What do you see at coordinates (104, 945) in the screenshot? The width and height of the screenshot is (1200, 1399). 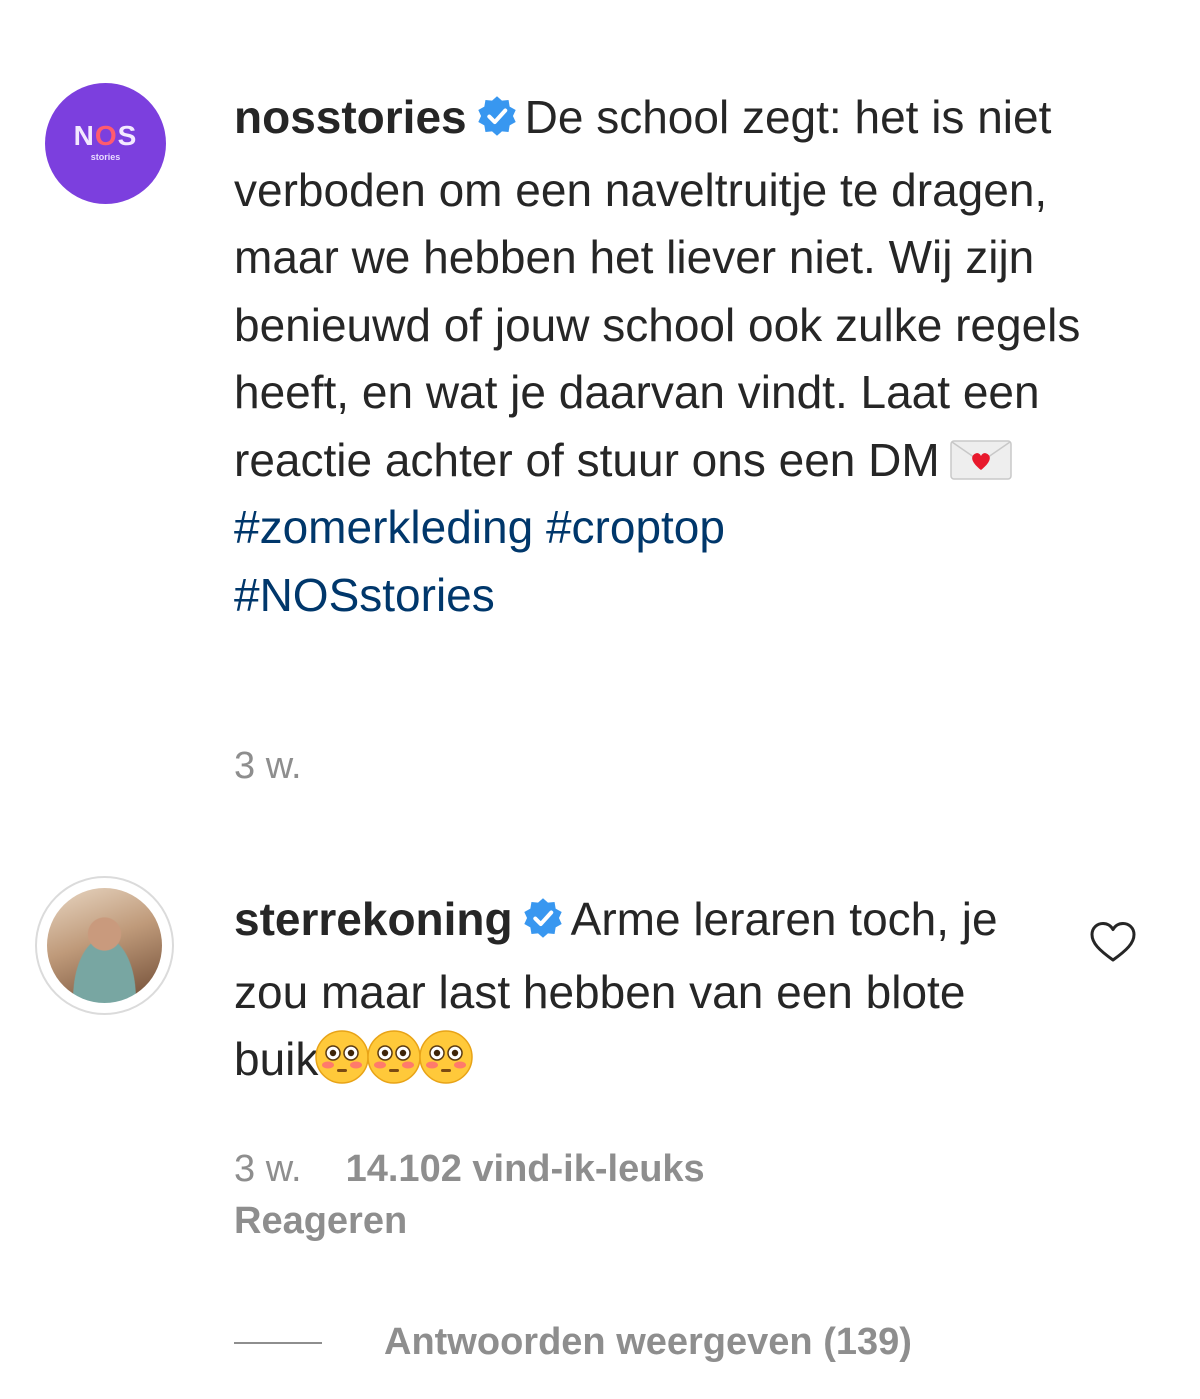 I see `sterrekoning-avatar` at bounding box center [104, 945].